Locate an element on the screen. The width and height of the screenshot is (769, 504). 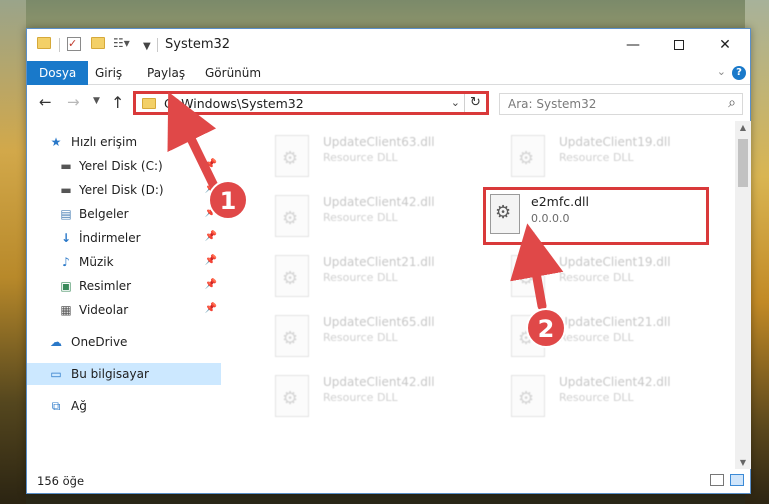
nav-item-label: İndirmeler is located at coordinates (110, 238).